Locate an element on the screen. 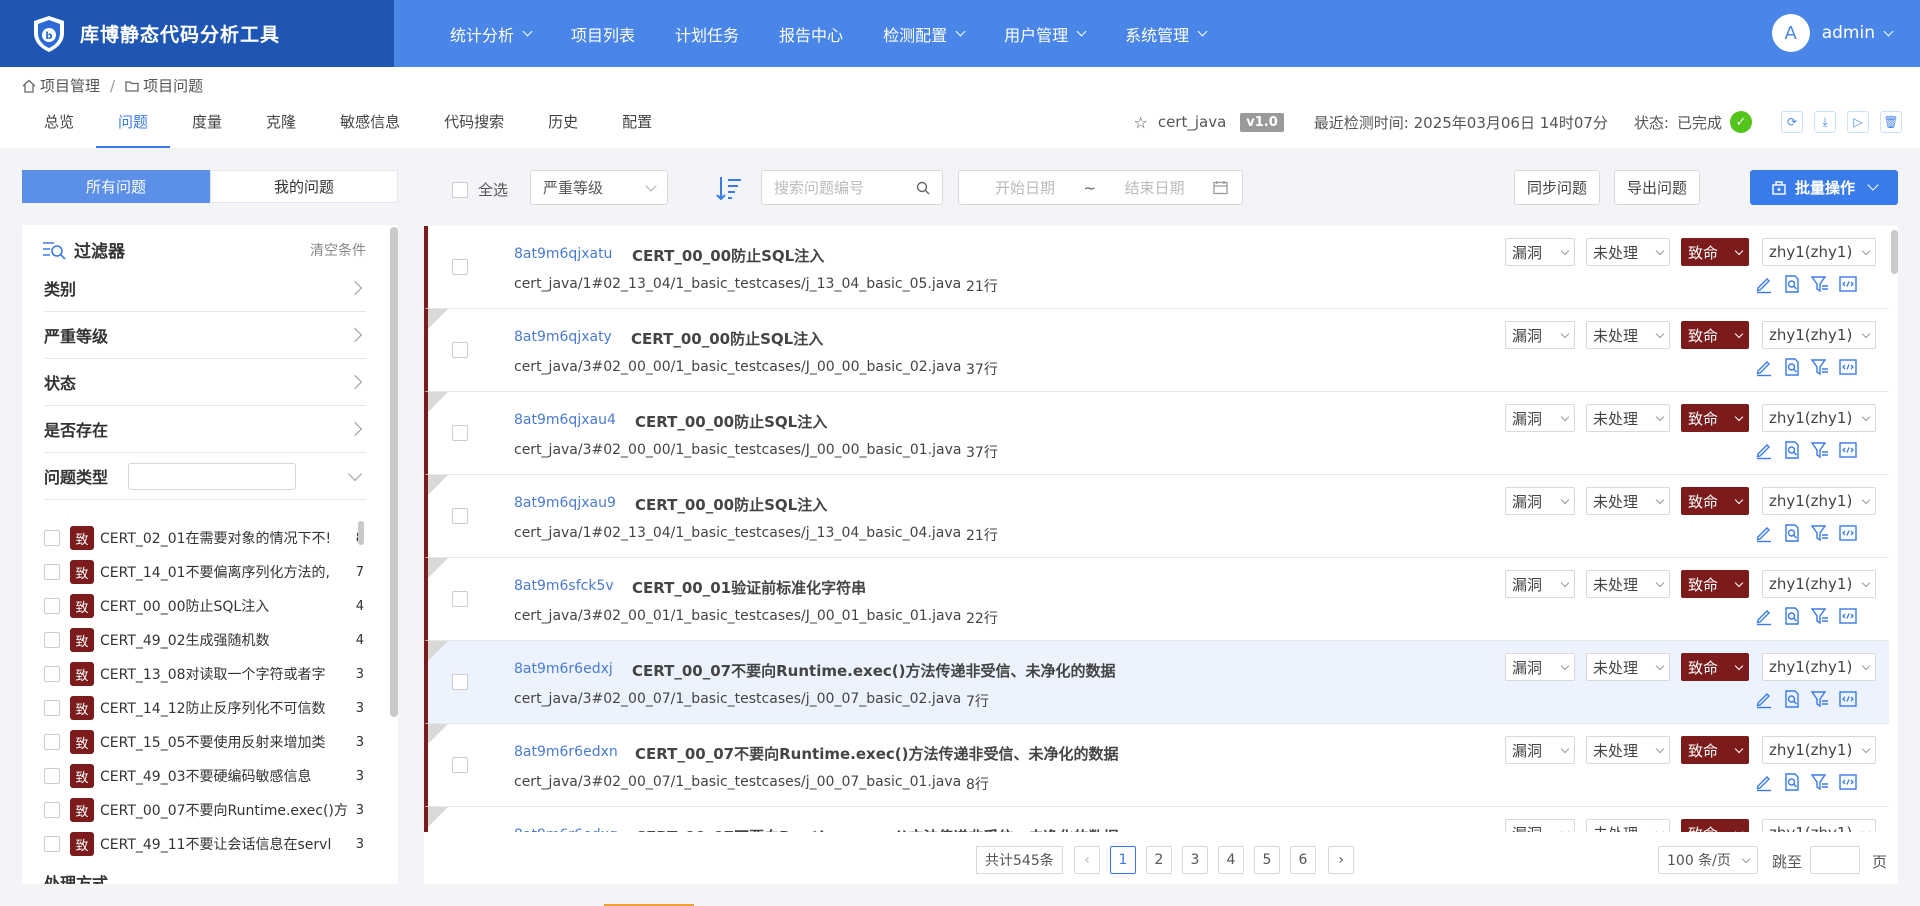  issue-type-item: 致 CERT_14_01不要偏离序列化方法的, 7 is located at coordinates (204, 572).